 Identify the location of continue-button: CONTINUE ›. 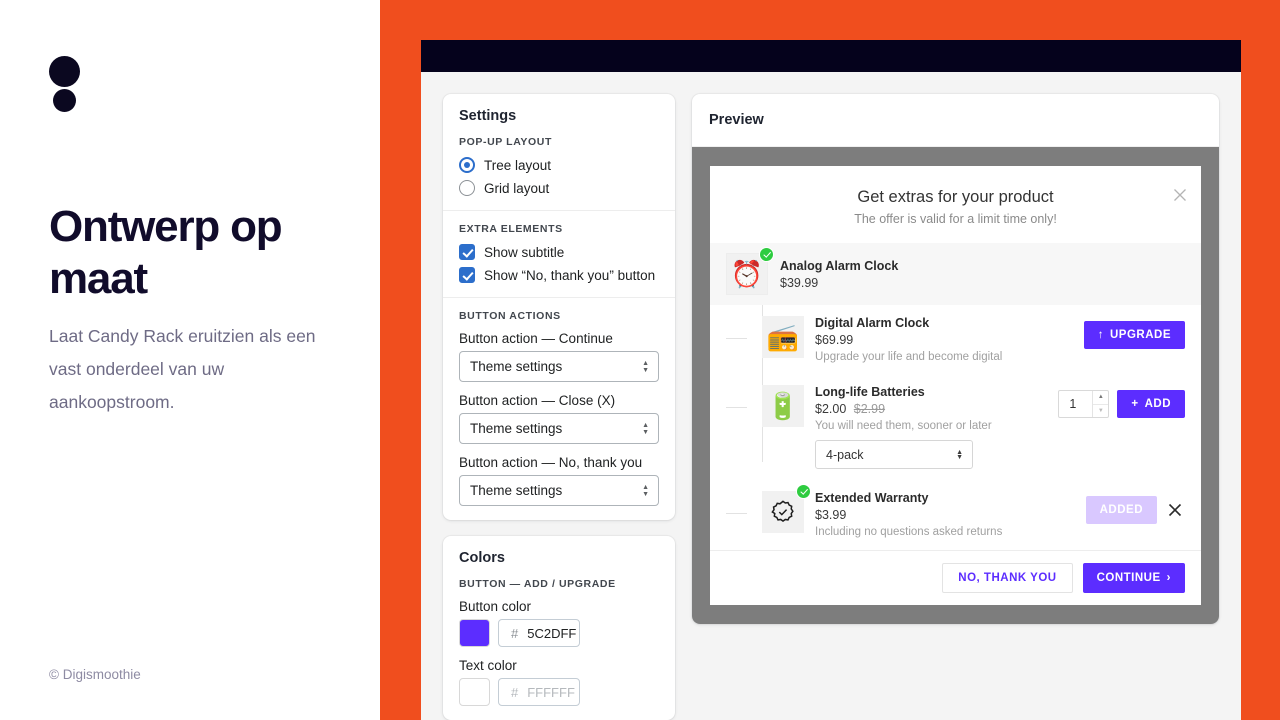
(1133, 578).